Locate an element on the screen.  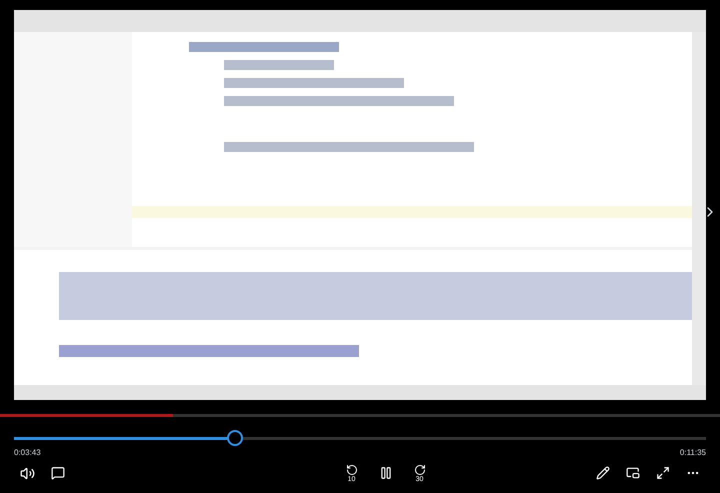
volume-icon is located at coordinates (27, 473).